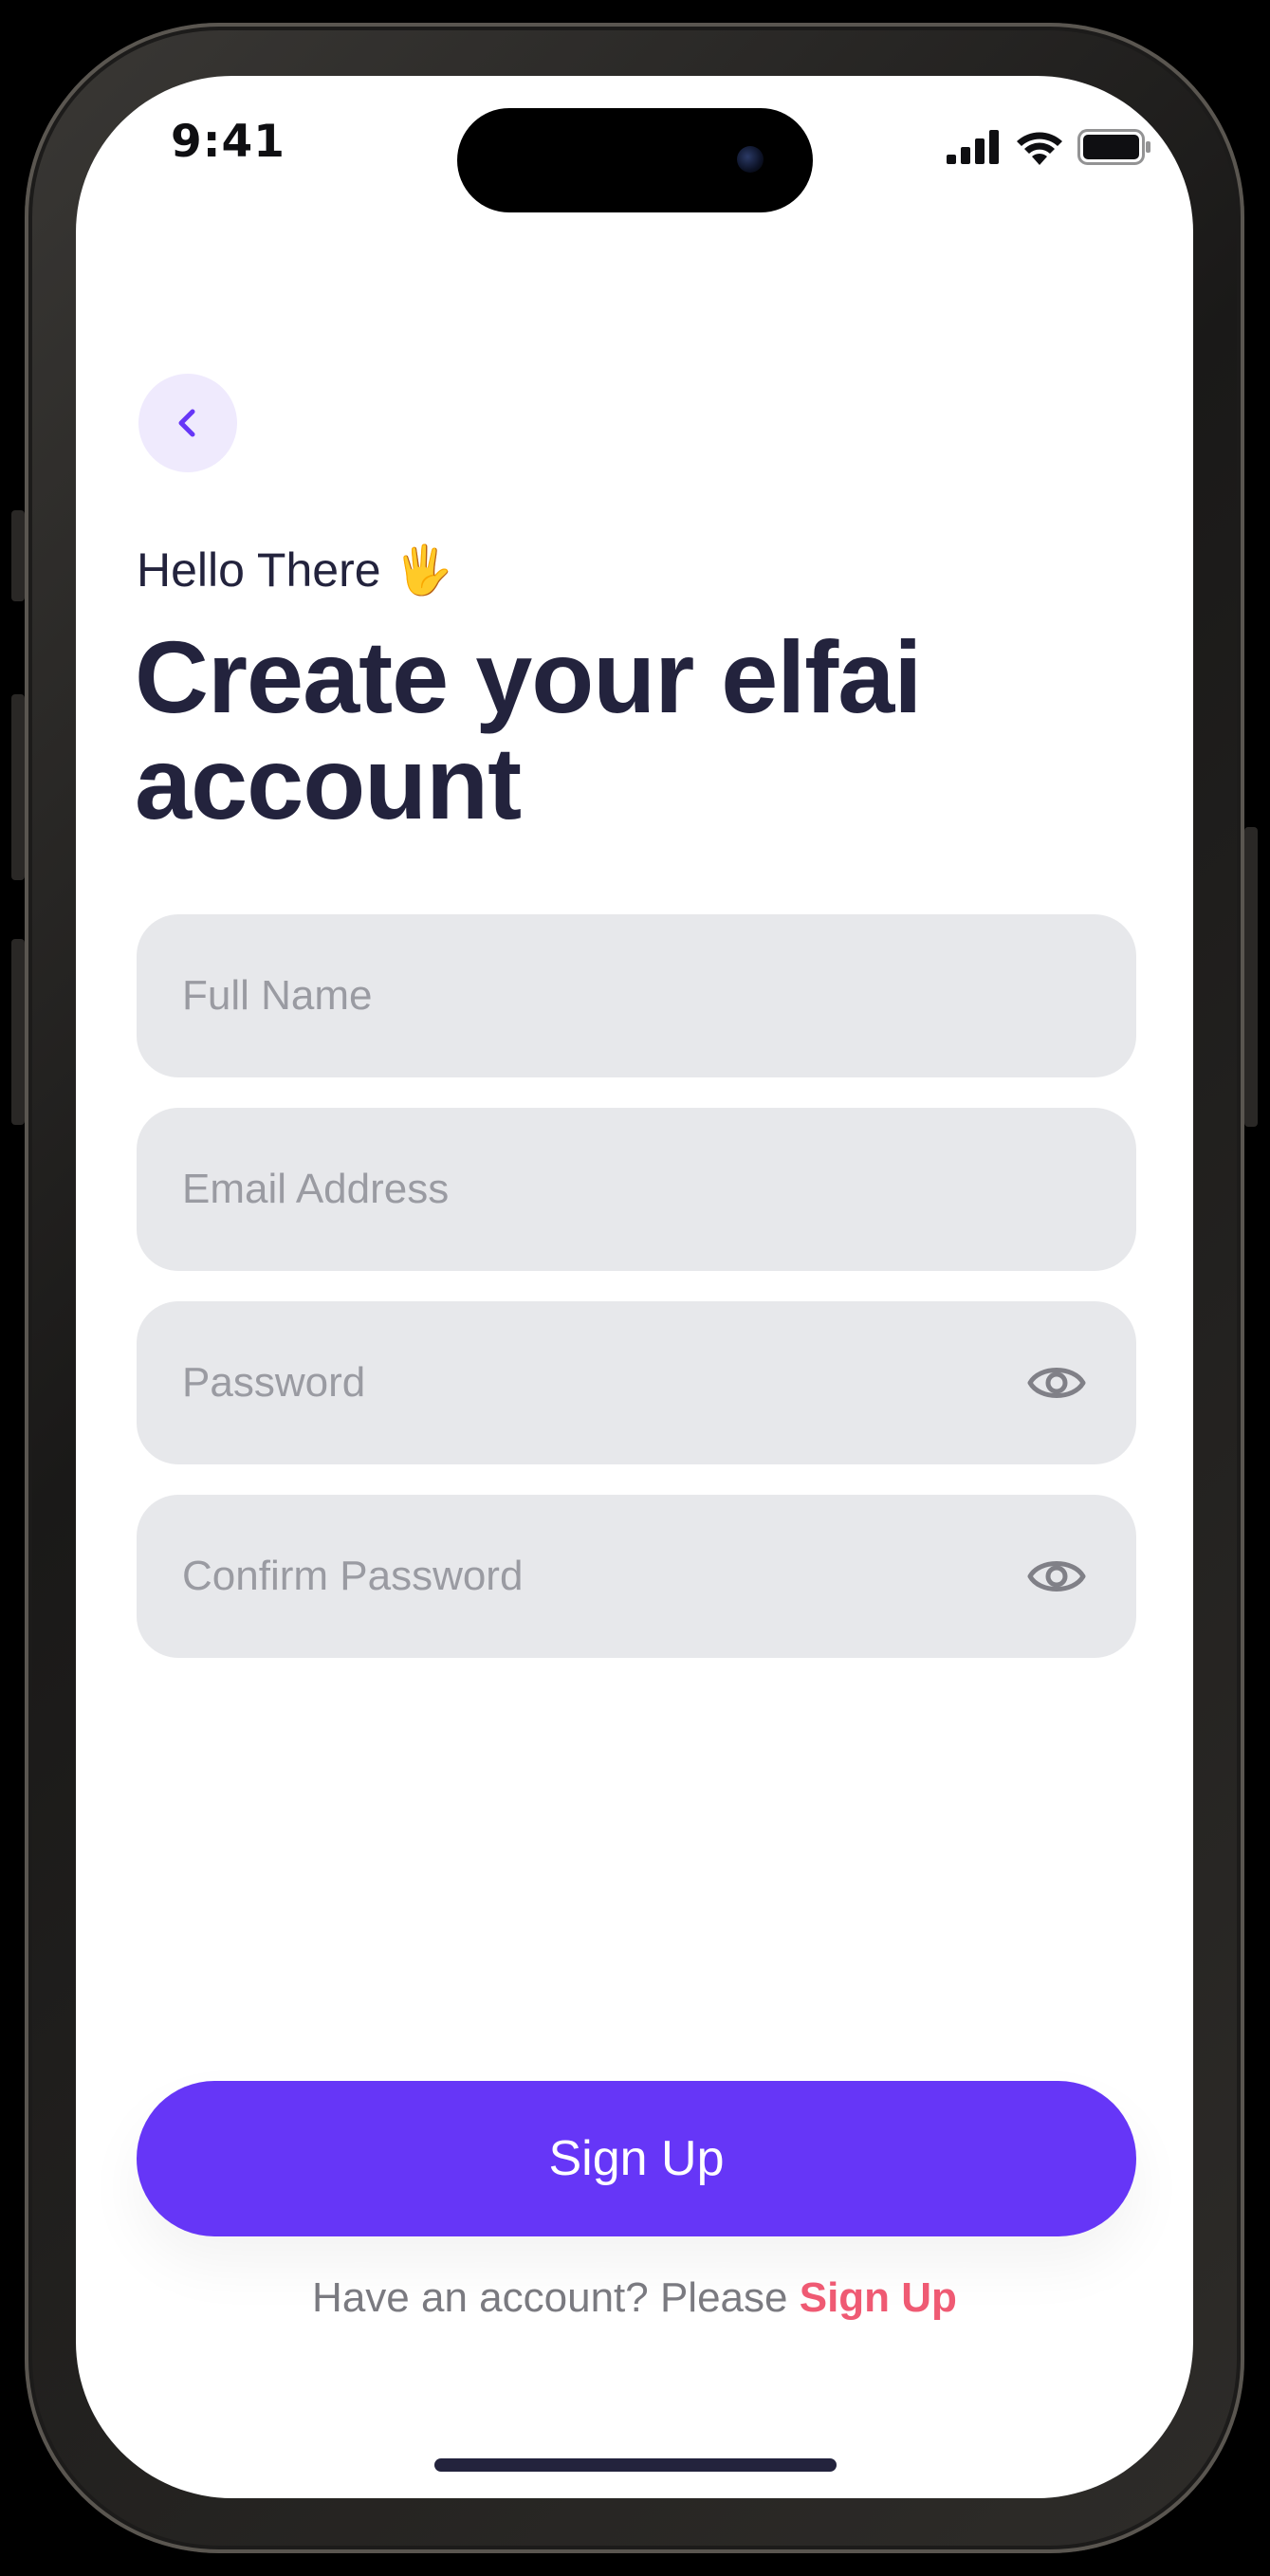  Describe the element at coordinates (578, 1189) in the screenshot. I see `email-input` at that location.